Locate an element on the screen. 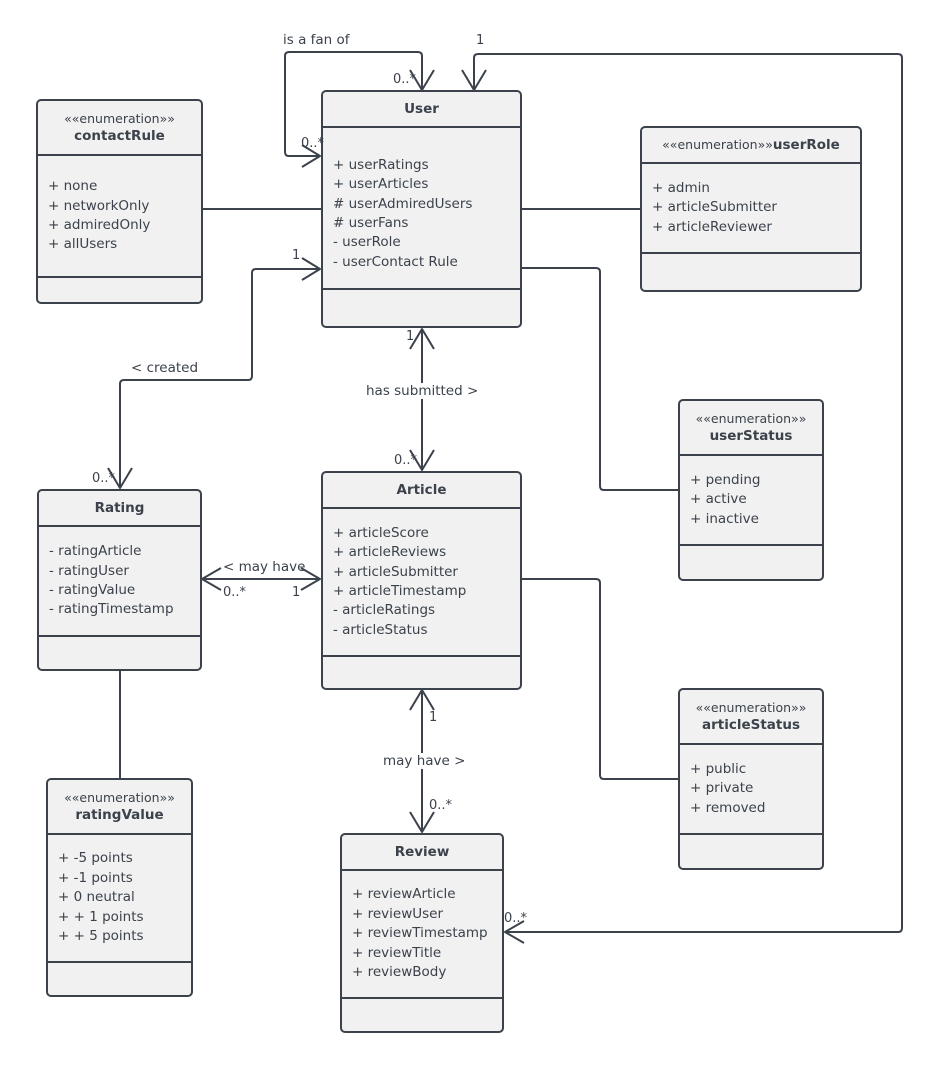 Image resolution: width=940 pixels, height=1069 pixels. enum-value: + inactive is located at coordinates (724, 518).